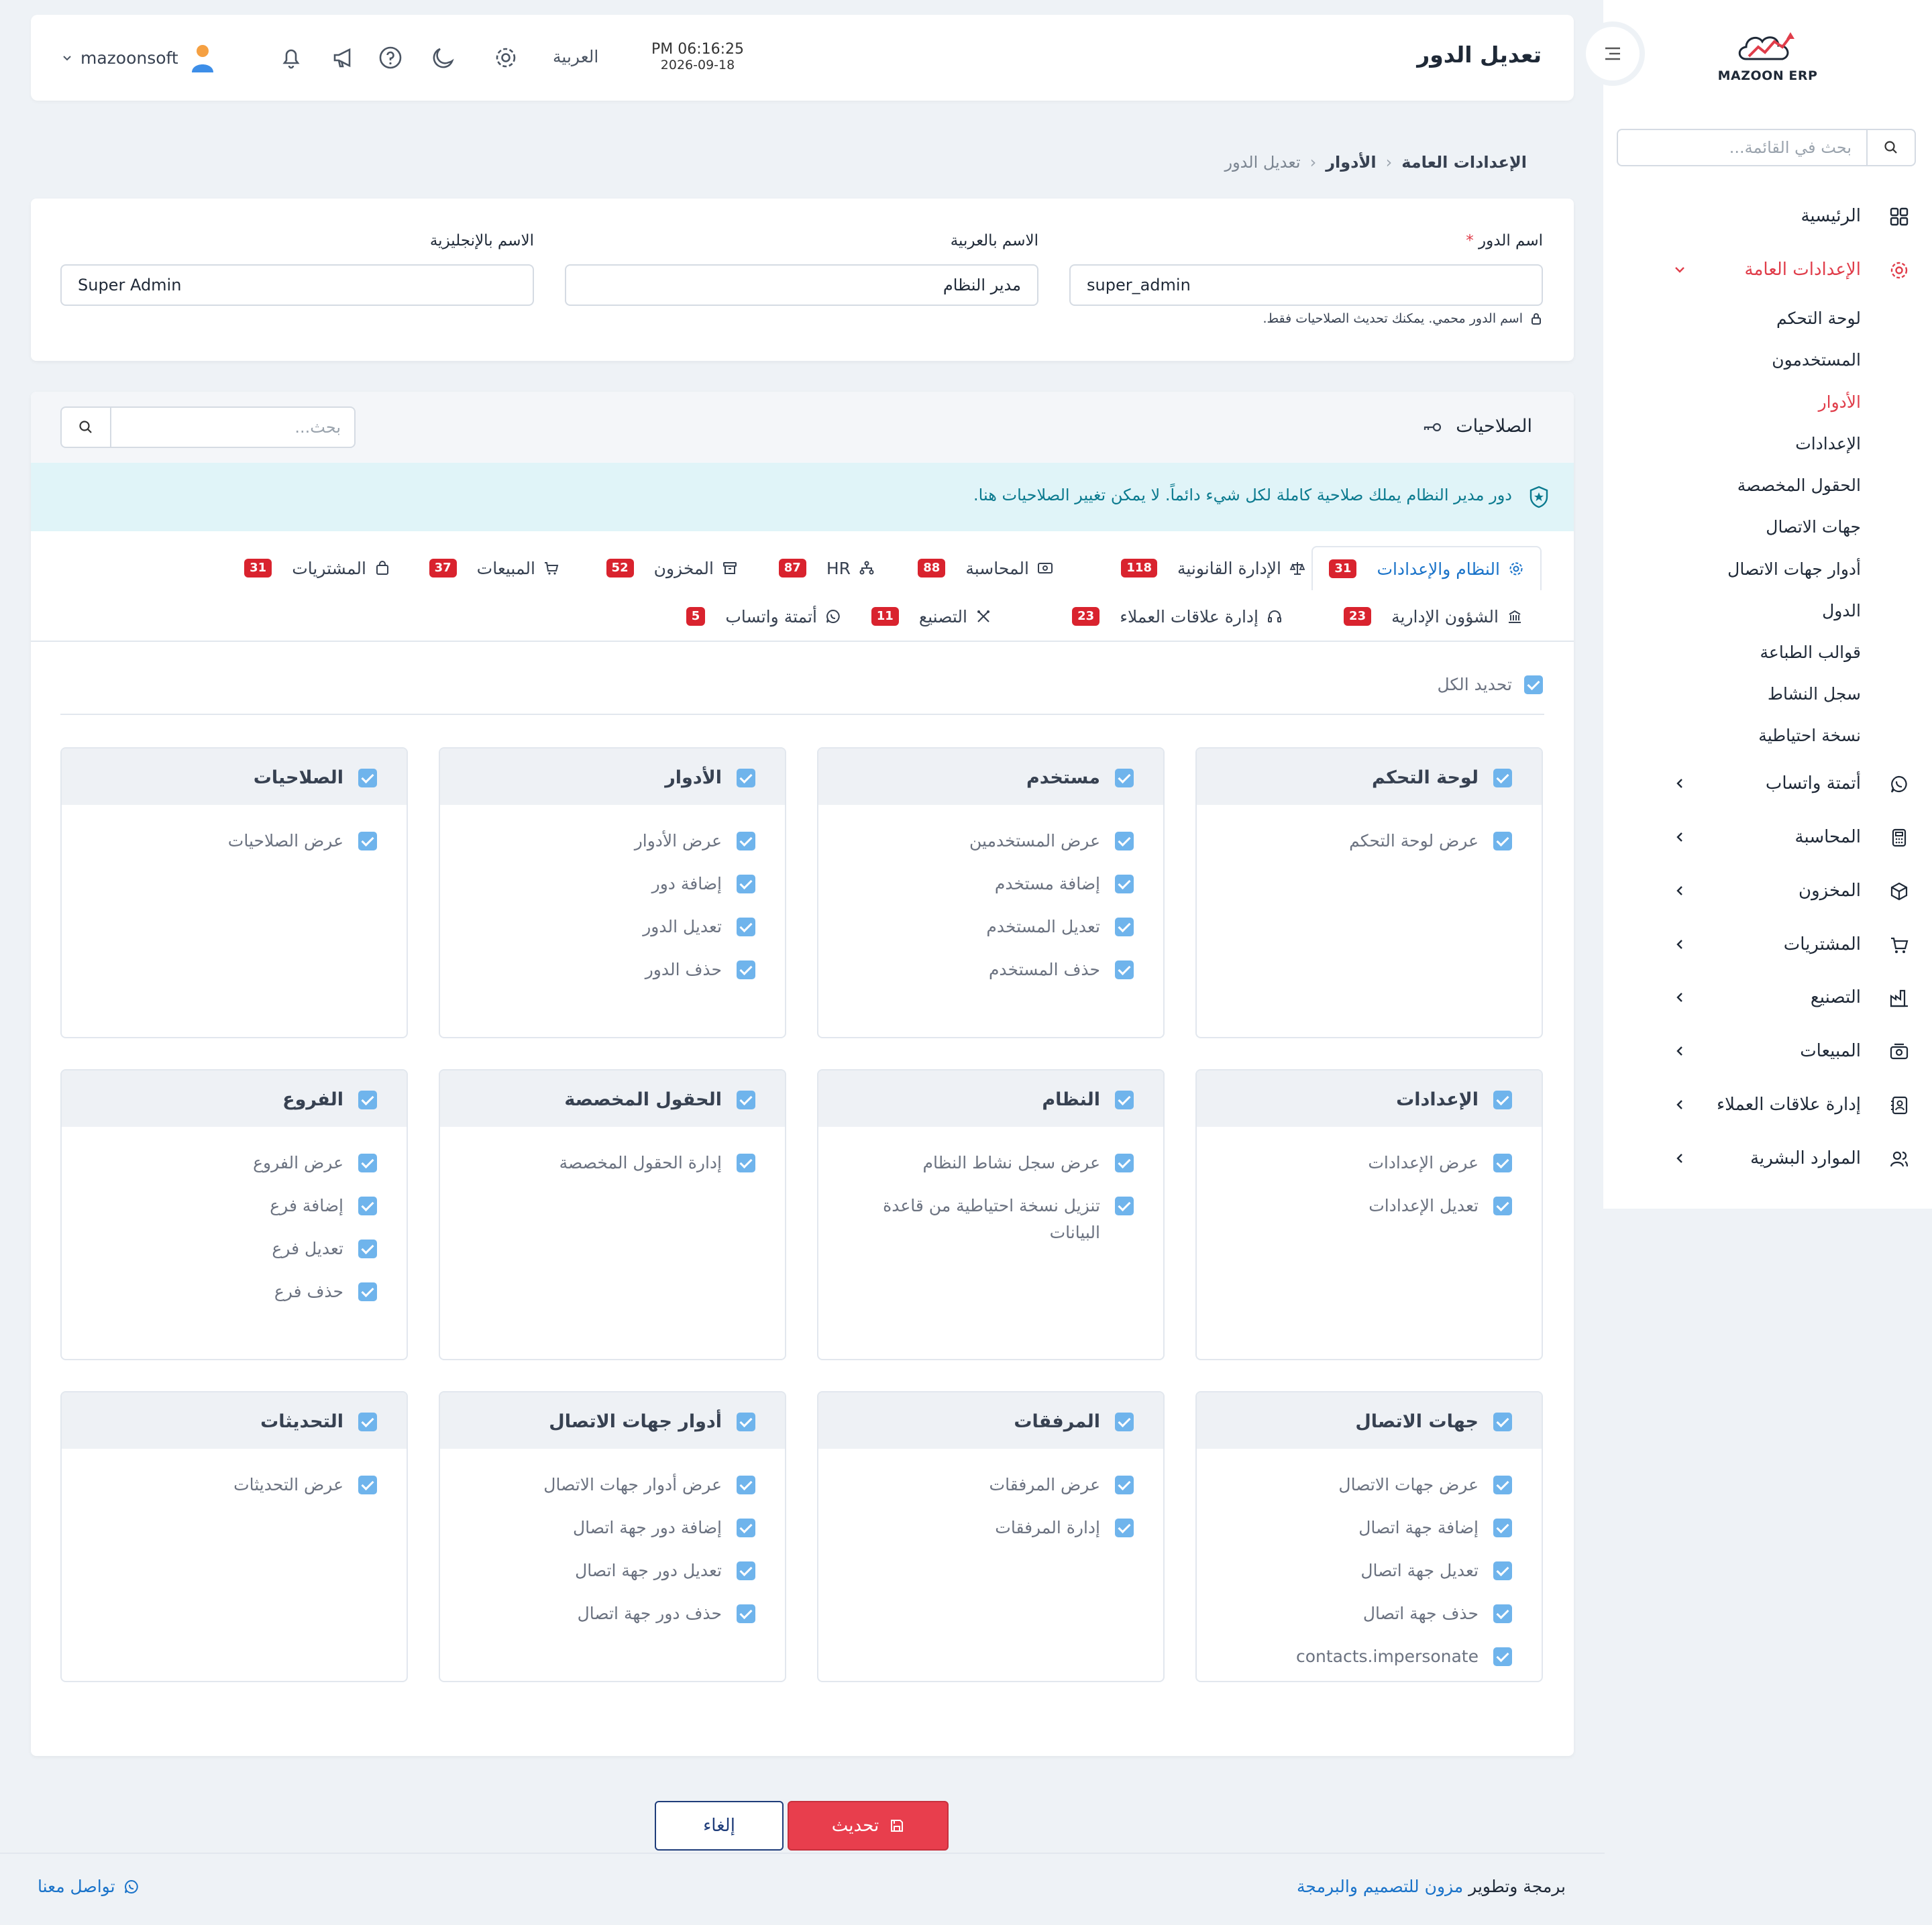 The width and height of the screenshot is (1932, 1925). Describe the element at coordinates (323, 1206) in the screenshot. I see `permission-item: إضافة فرع` at that location.